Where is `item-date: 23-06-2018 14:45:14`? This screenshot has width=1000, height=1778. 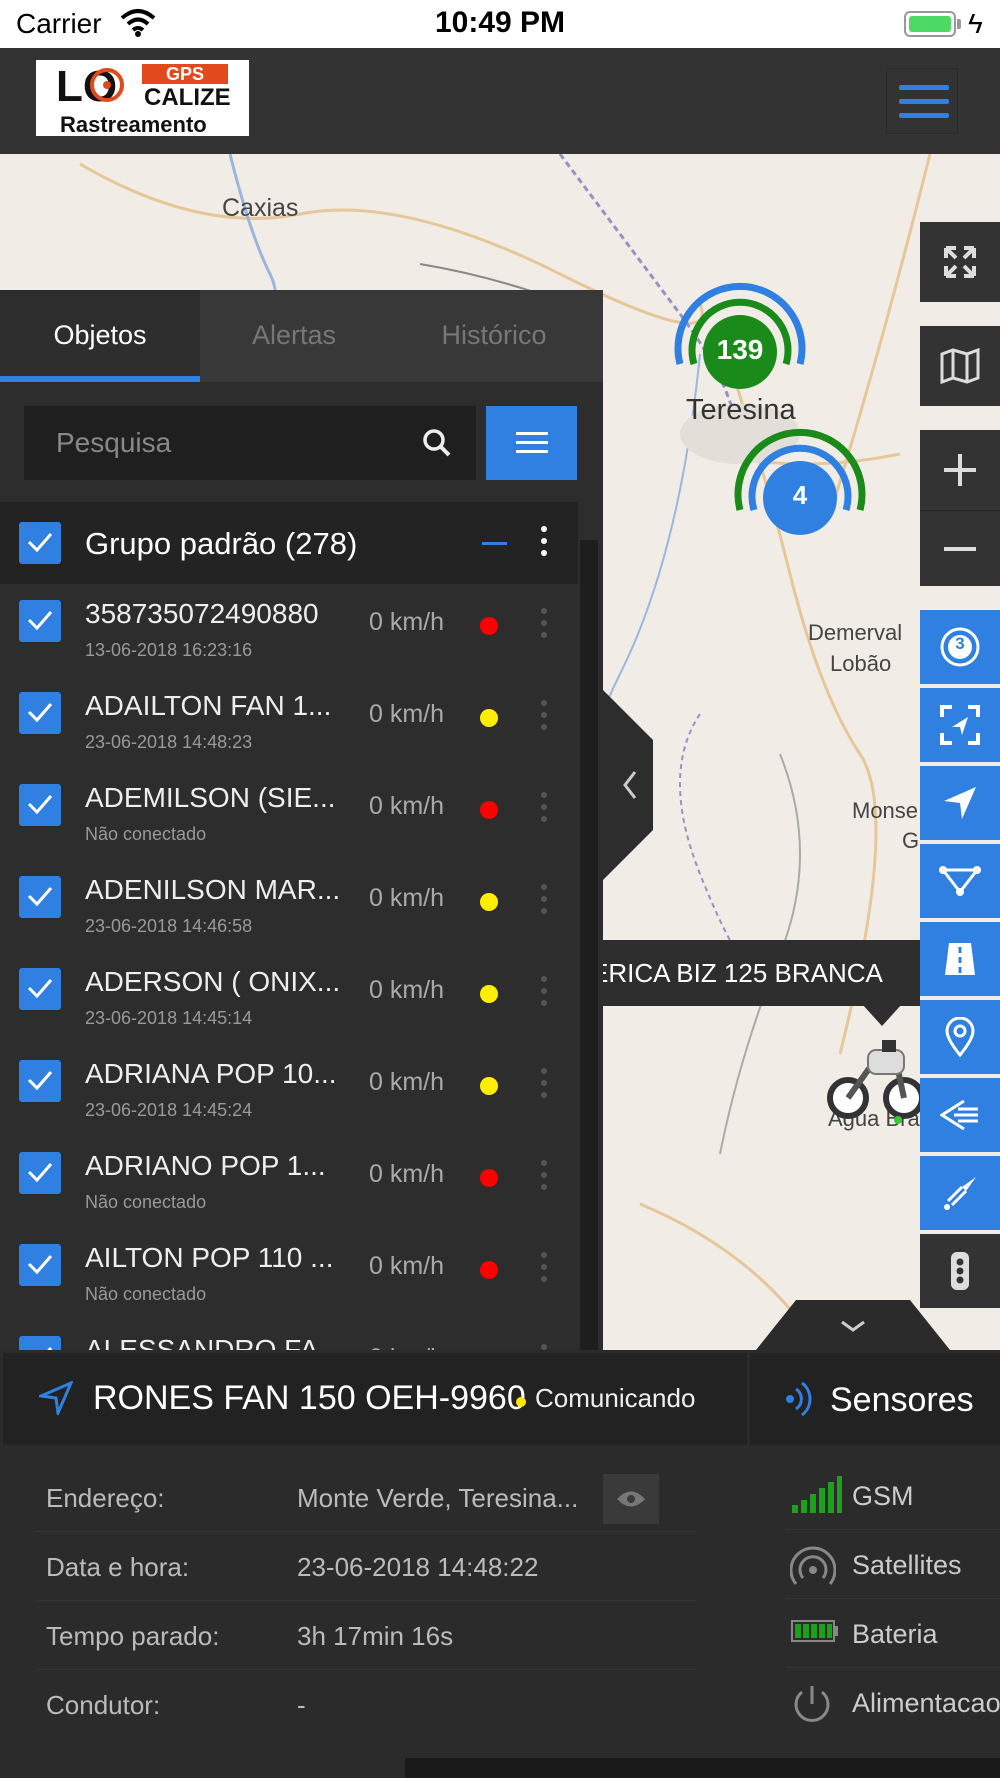 item-date: 23-06-2018 14:45:14 is located at coordinates (169, 1018).